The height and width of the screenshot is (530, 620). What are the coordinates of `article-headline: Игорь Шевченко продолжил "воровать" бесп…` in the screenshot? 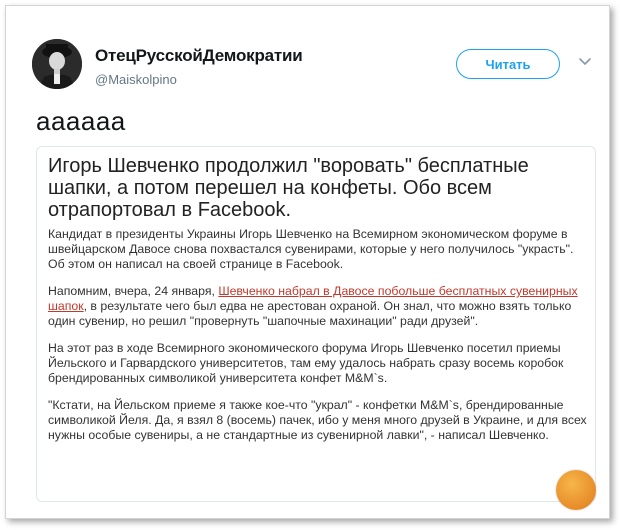 It's located at (288, 188).